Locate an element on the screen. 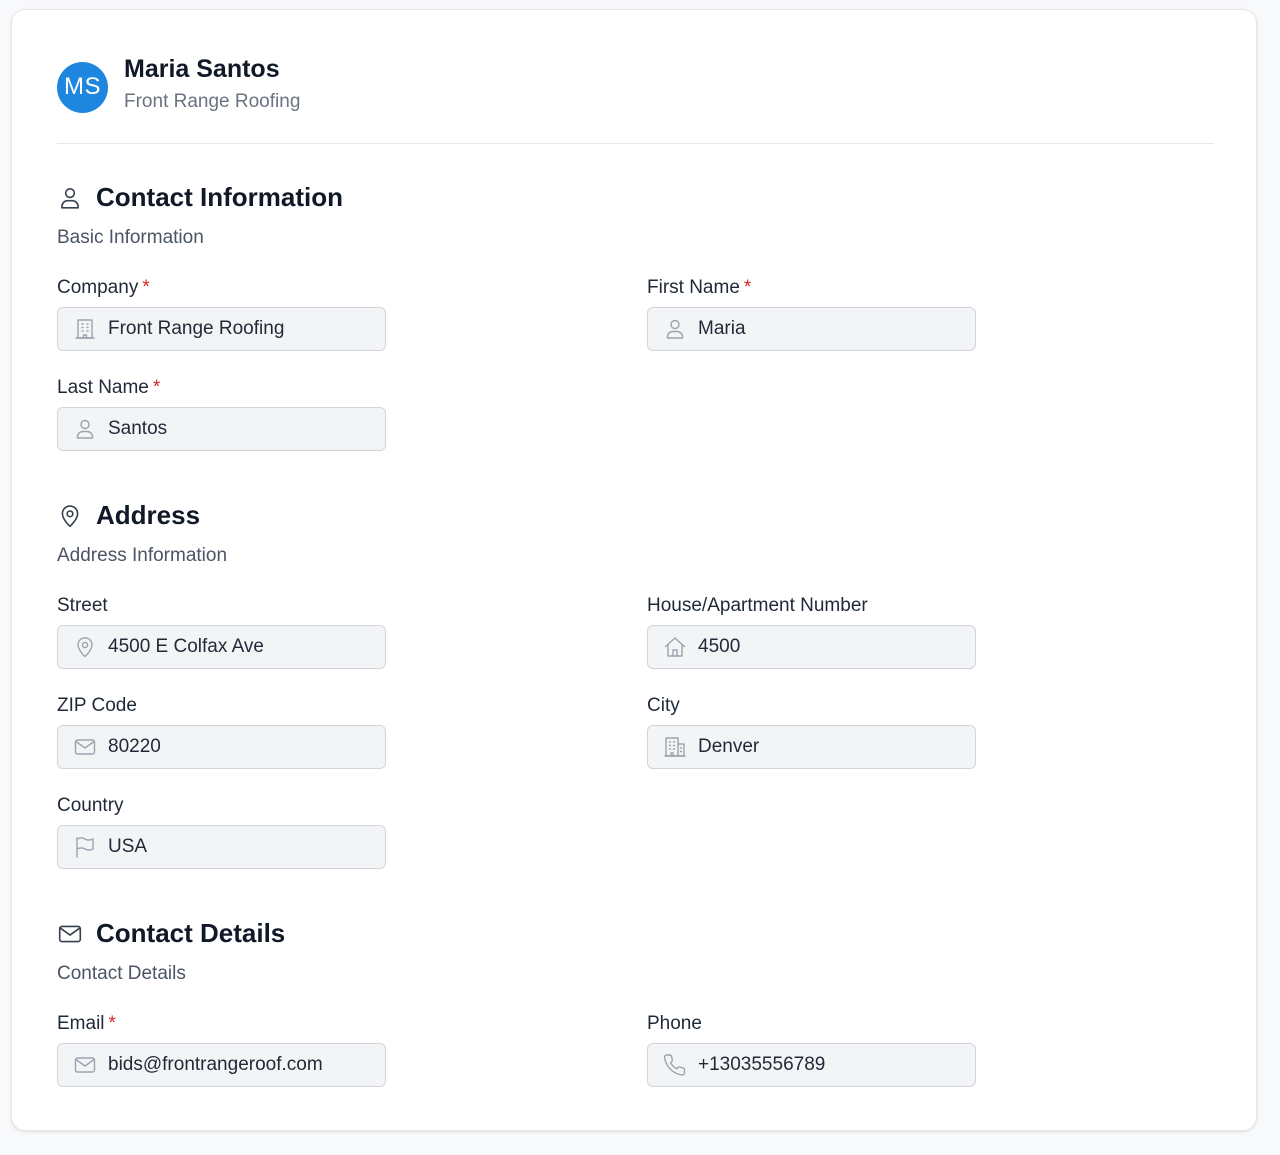 This screenshot has width=1280, height=1155. contact-header: MS Maria Santos Front Range Roofing is located at coordinates (179, 84).